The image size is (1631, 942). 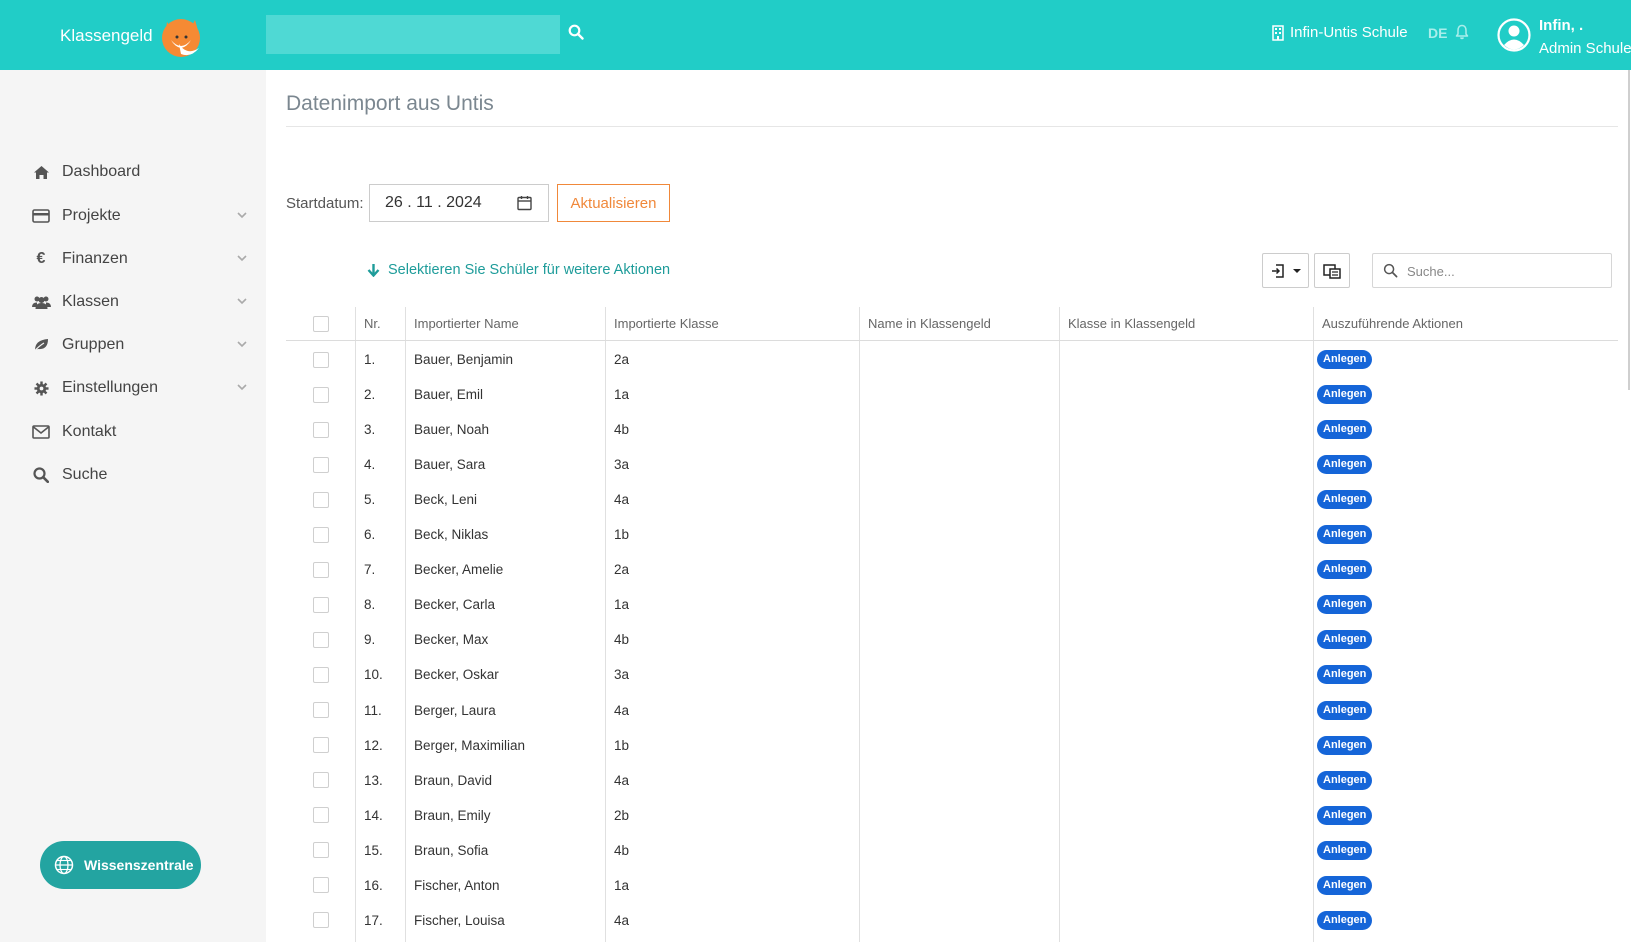 I want to click on sidebar-item-suche: Suche, so click(x=143, y=475).